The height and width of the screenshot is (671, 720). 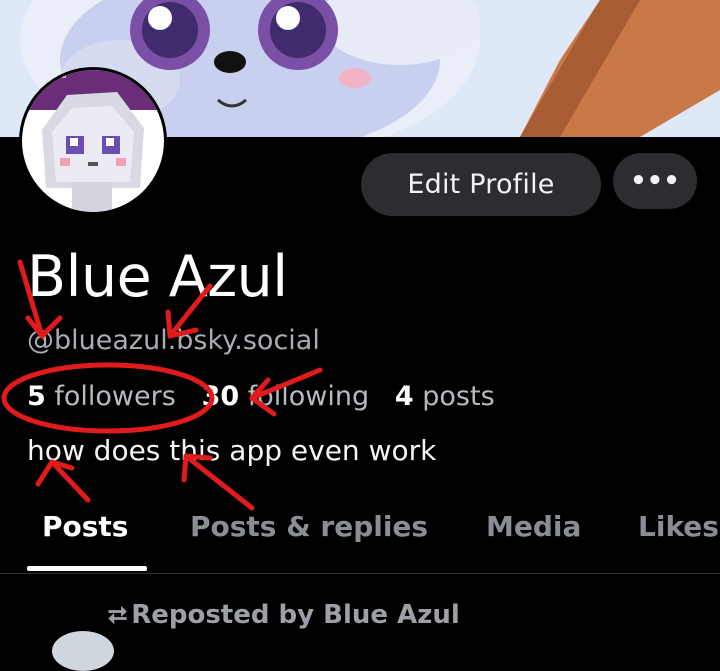 I want to click on active-tab-indicator, so click(x=87, y=568).